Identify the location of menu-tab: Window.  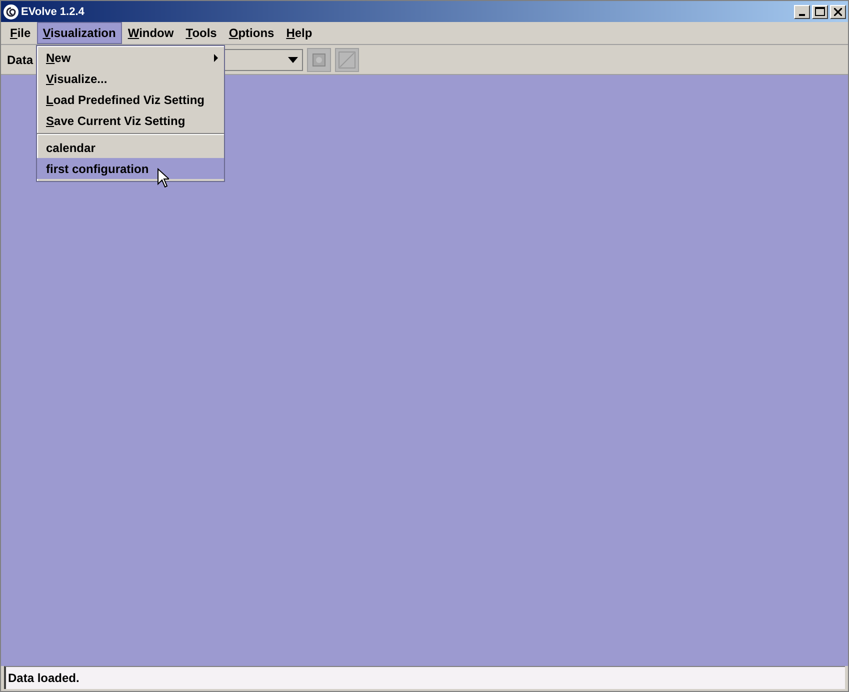
(151, 33).